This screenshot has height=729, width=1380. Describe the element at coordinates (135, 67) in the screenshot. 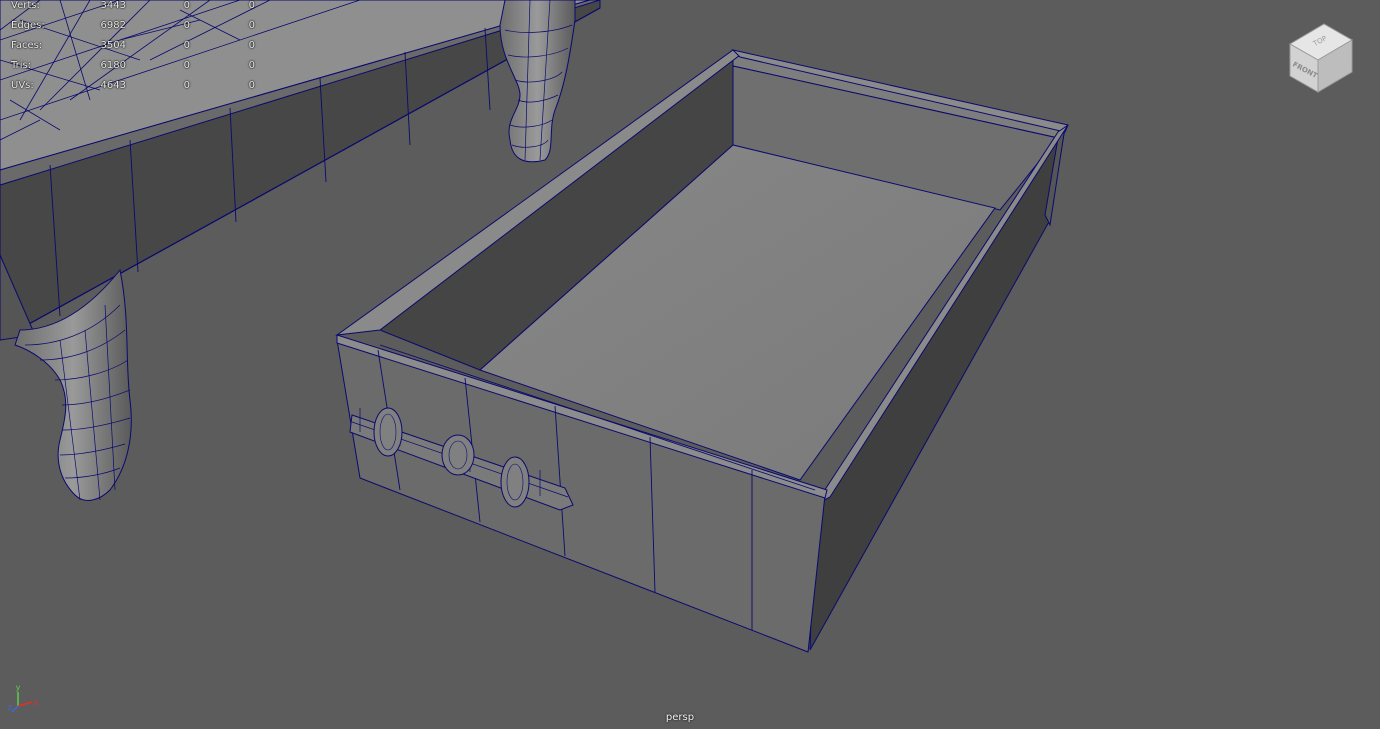

I see `hud-row-tris: Tris: 6180 0 0` at that location.